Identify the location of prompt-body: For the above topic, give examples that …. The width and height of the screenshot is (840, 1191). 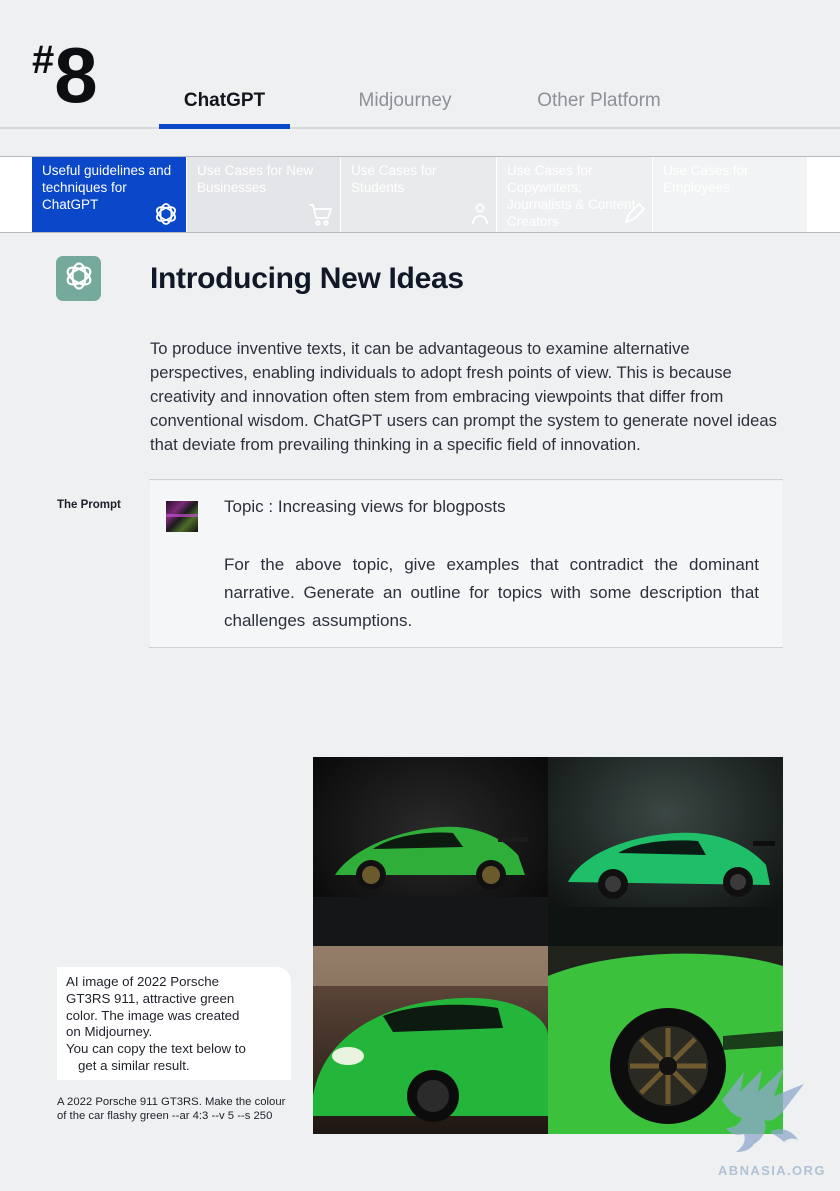
(491, 592).